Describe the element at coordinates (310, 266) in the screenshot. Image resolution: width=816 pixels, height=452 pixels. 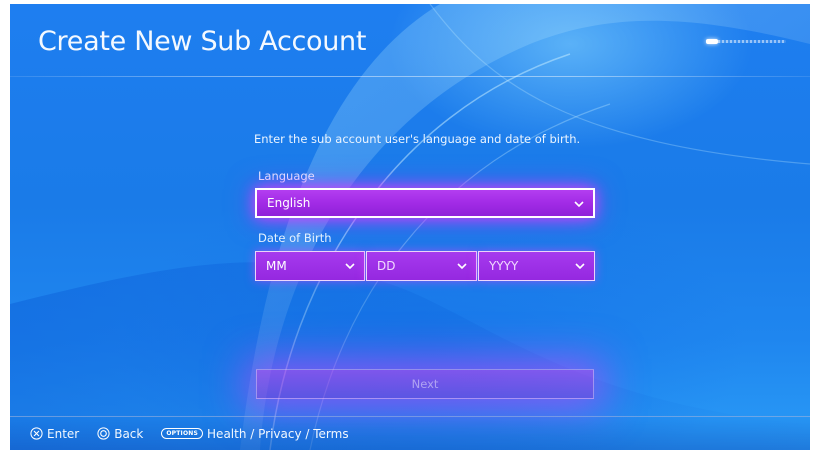
I see `birth-month-select: MM` at that location.